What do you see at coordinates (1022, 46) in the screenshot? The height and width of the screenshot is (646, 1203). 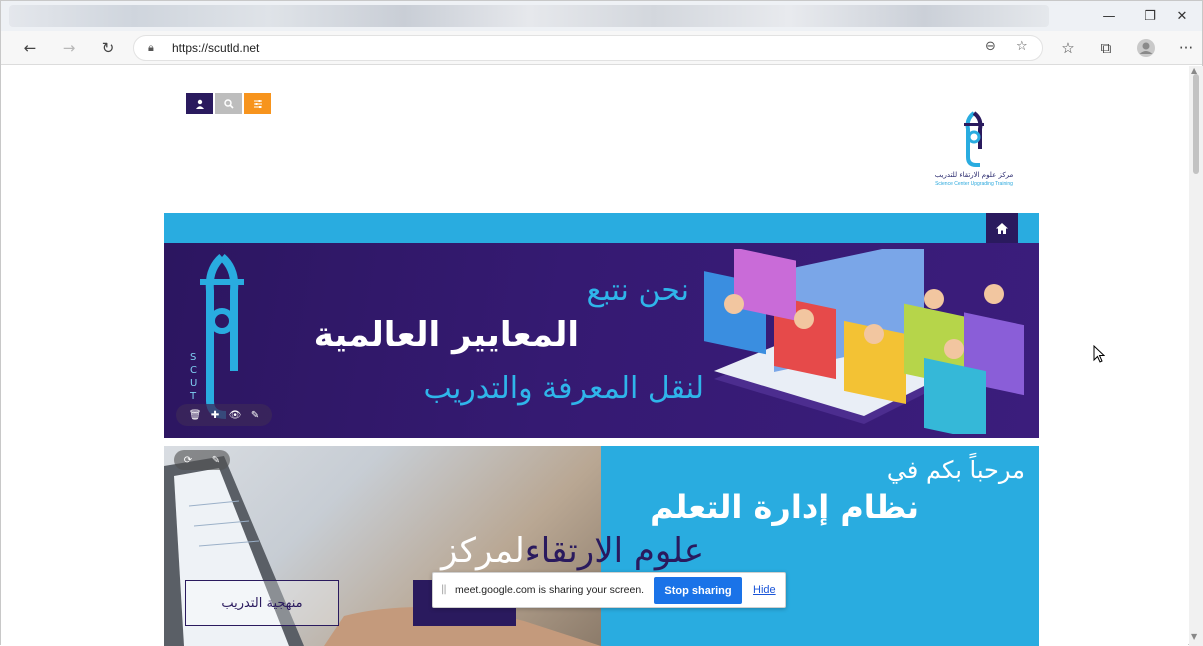 I see `add-favorite-icon: ☆` at bounding box center [1022, 46].